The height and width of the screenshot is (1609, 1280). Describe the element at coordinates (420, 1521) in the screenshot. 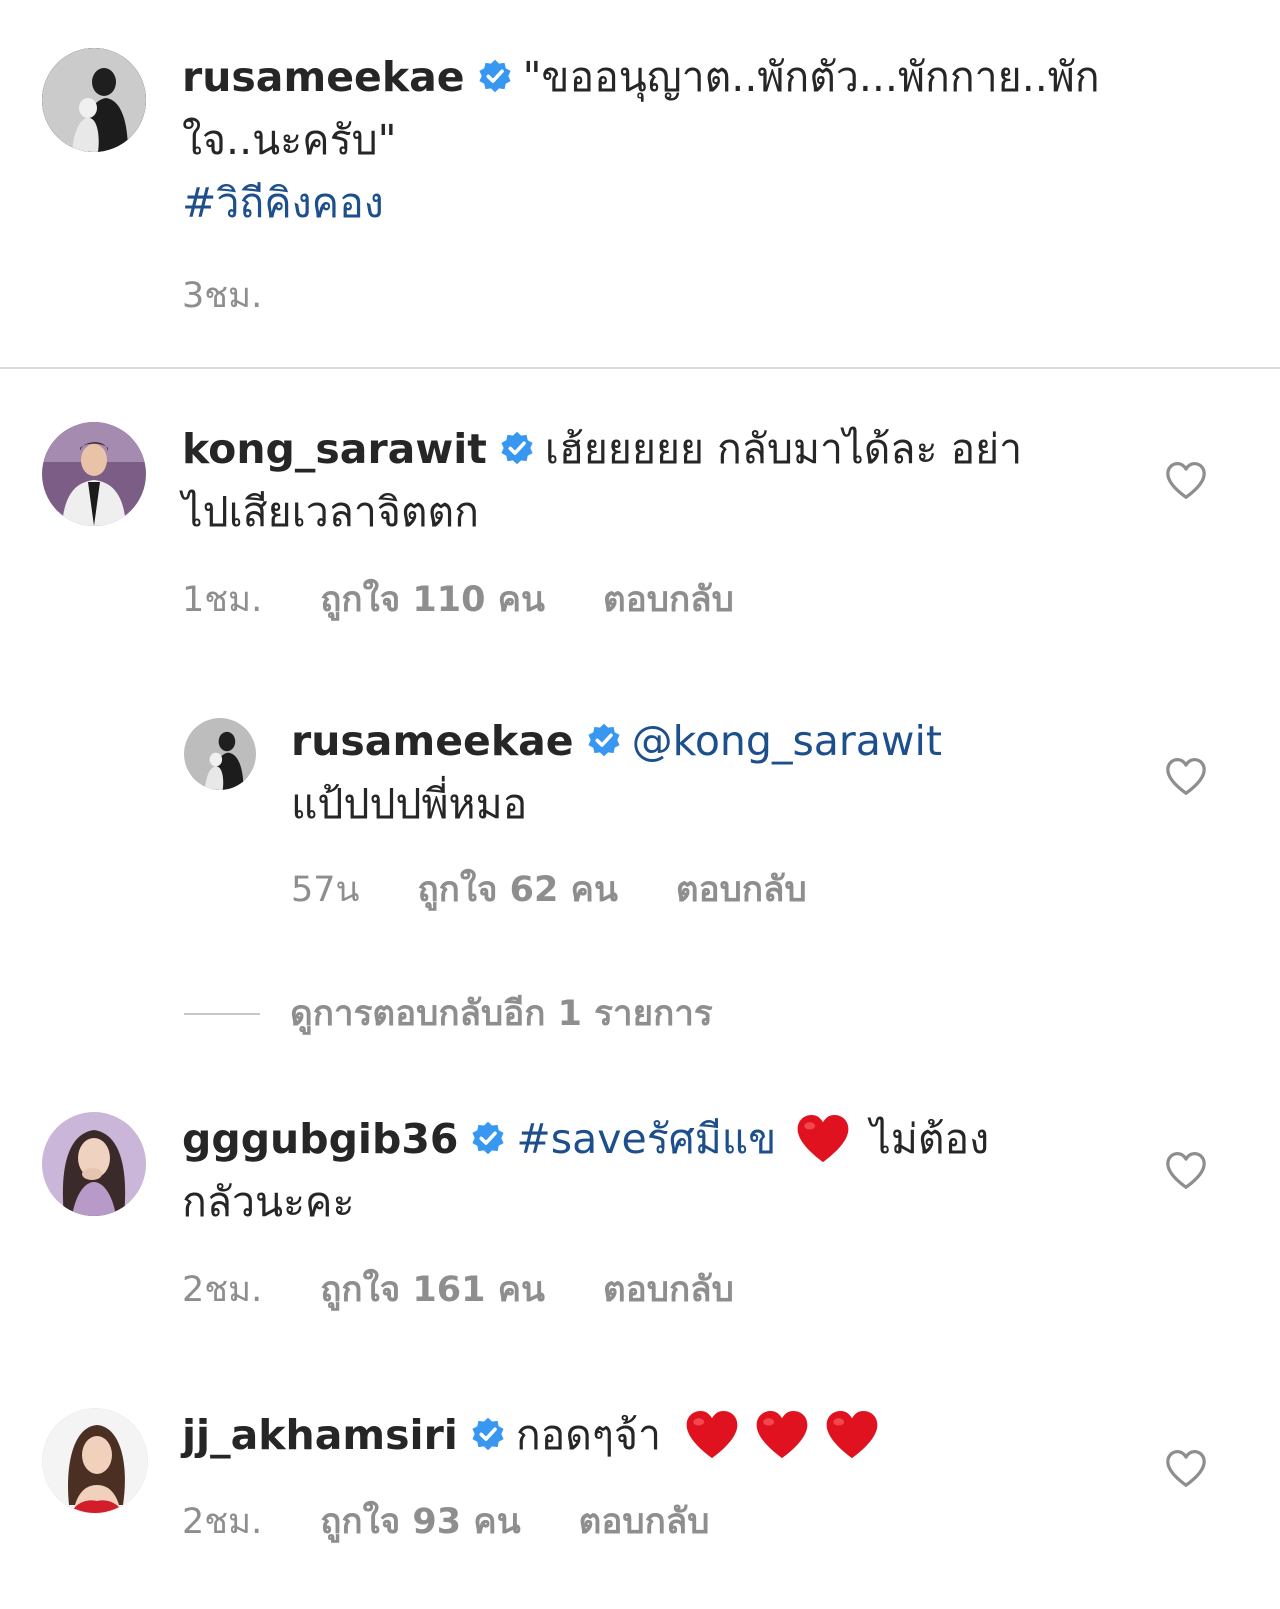

I see `likes-count: ถูกใจ 93 คน` at that location.